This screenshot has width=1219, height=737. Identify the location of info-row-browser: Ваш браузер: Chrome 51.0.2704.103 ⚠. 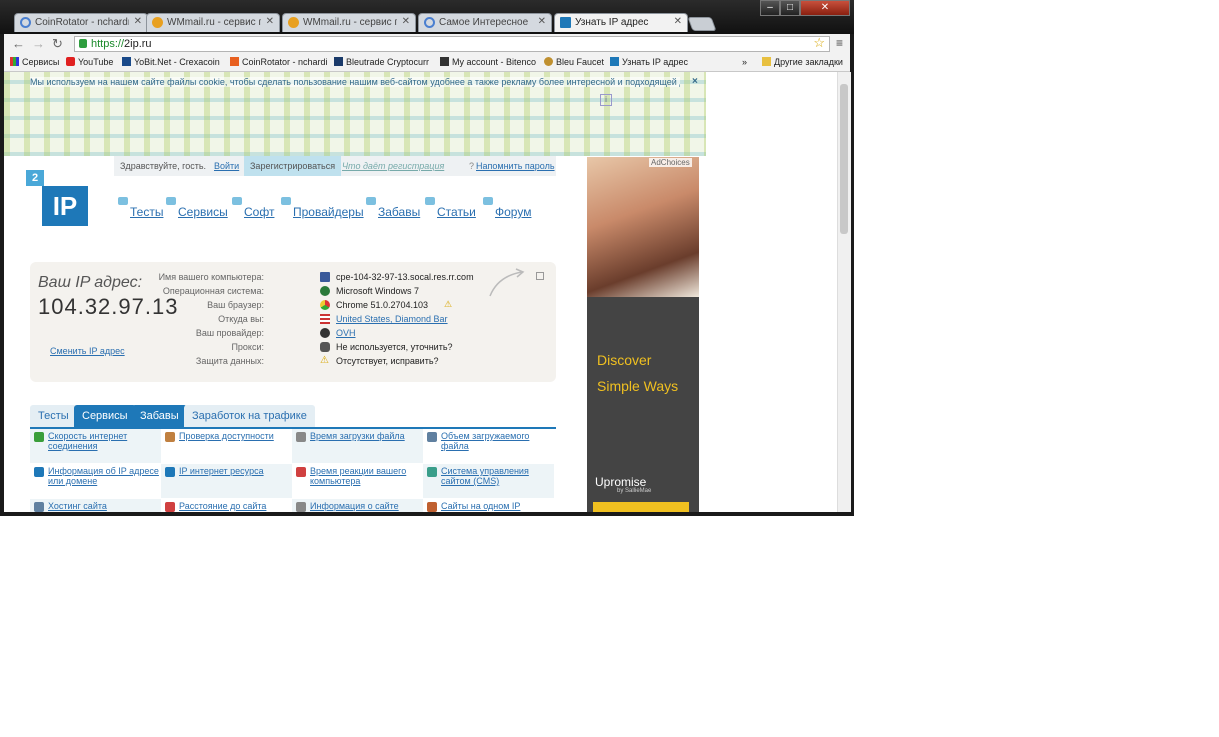
(330, 304).